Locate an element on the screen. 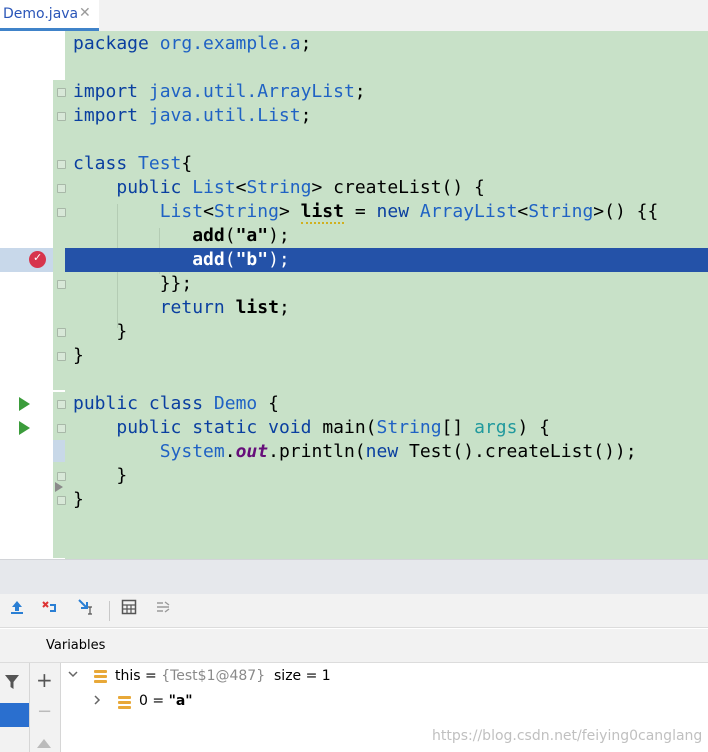 This screenshot has width=708, height=752. tab-demo-java: Demo.java ✕ is located at coordinates (49, 15).